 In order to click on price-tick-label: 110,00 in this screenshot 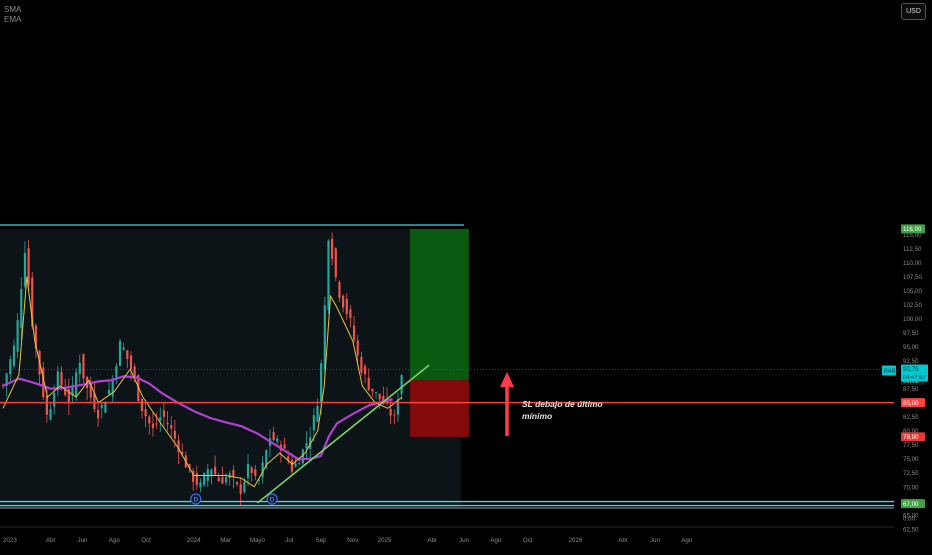, I will do `click(912, 263)`.